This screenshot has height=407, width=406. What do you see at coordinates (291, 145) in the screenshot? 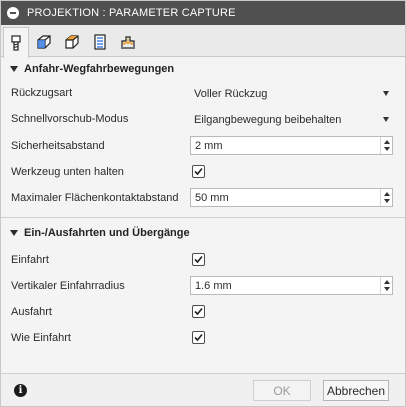
I see `safe-distance-input: 2 mm` at bounding box center [291, 145].